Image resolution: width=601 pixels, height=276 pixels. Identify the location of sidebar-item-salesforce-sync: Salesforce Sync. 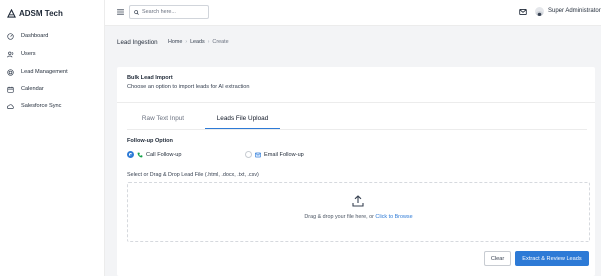
(34, 106).